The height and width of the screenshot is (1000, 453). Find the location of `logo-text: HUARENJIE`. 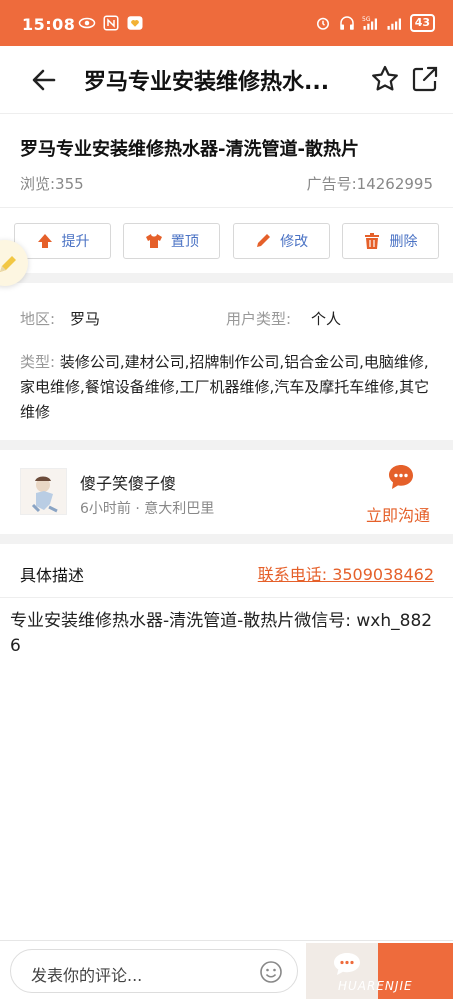

logo-text: HUARENJIE is located at coordinates (375, 986).